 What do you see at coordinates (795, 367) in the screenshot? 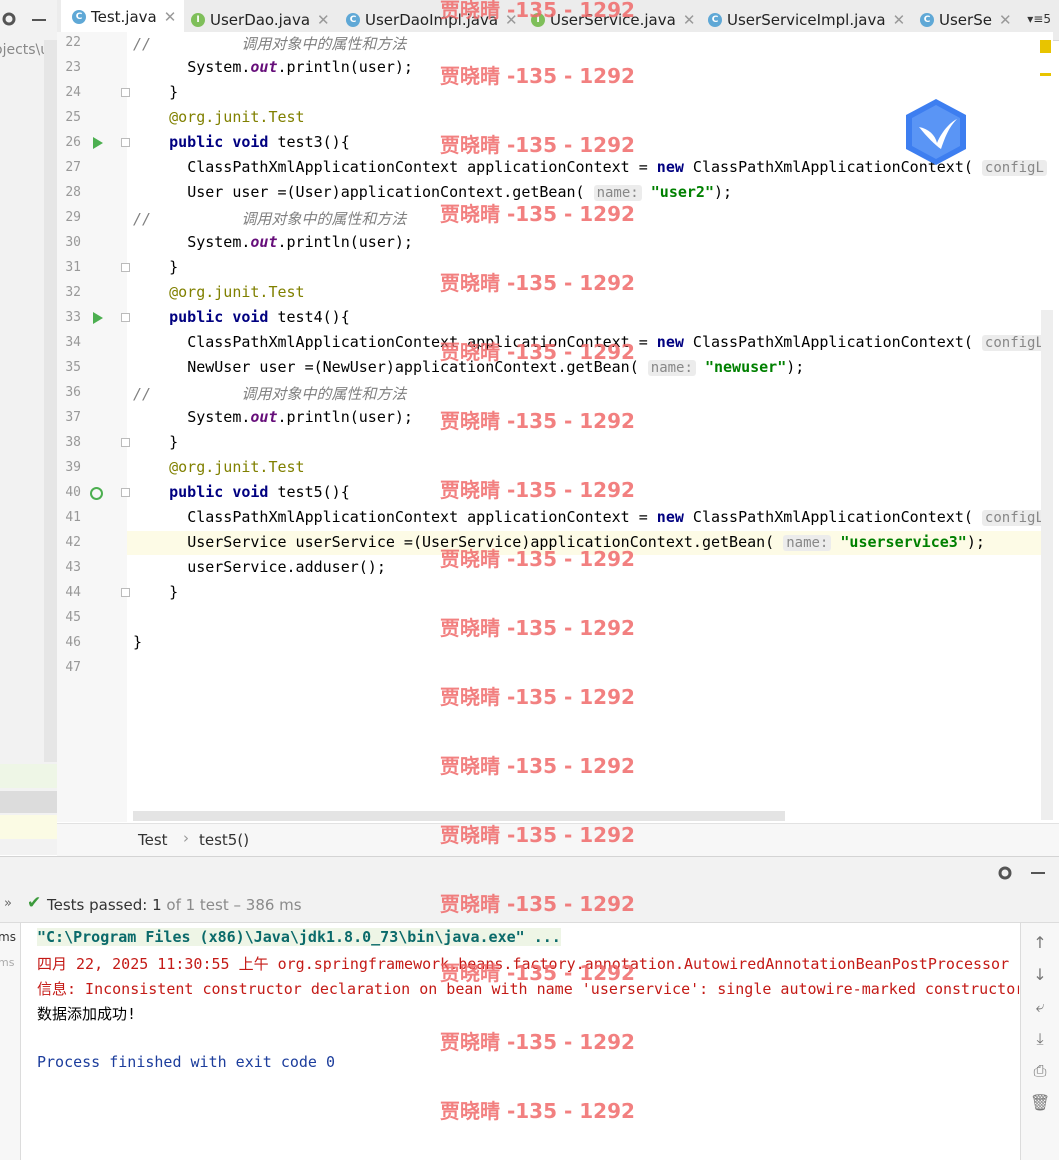
I see `code-token: );` at bounding box center [795, 367].